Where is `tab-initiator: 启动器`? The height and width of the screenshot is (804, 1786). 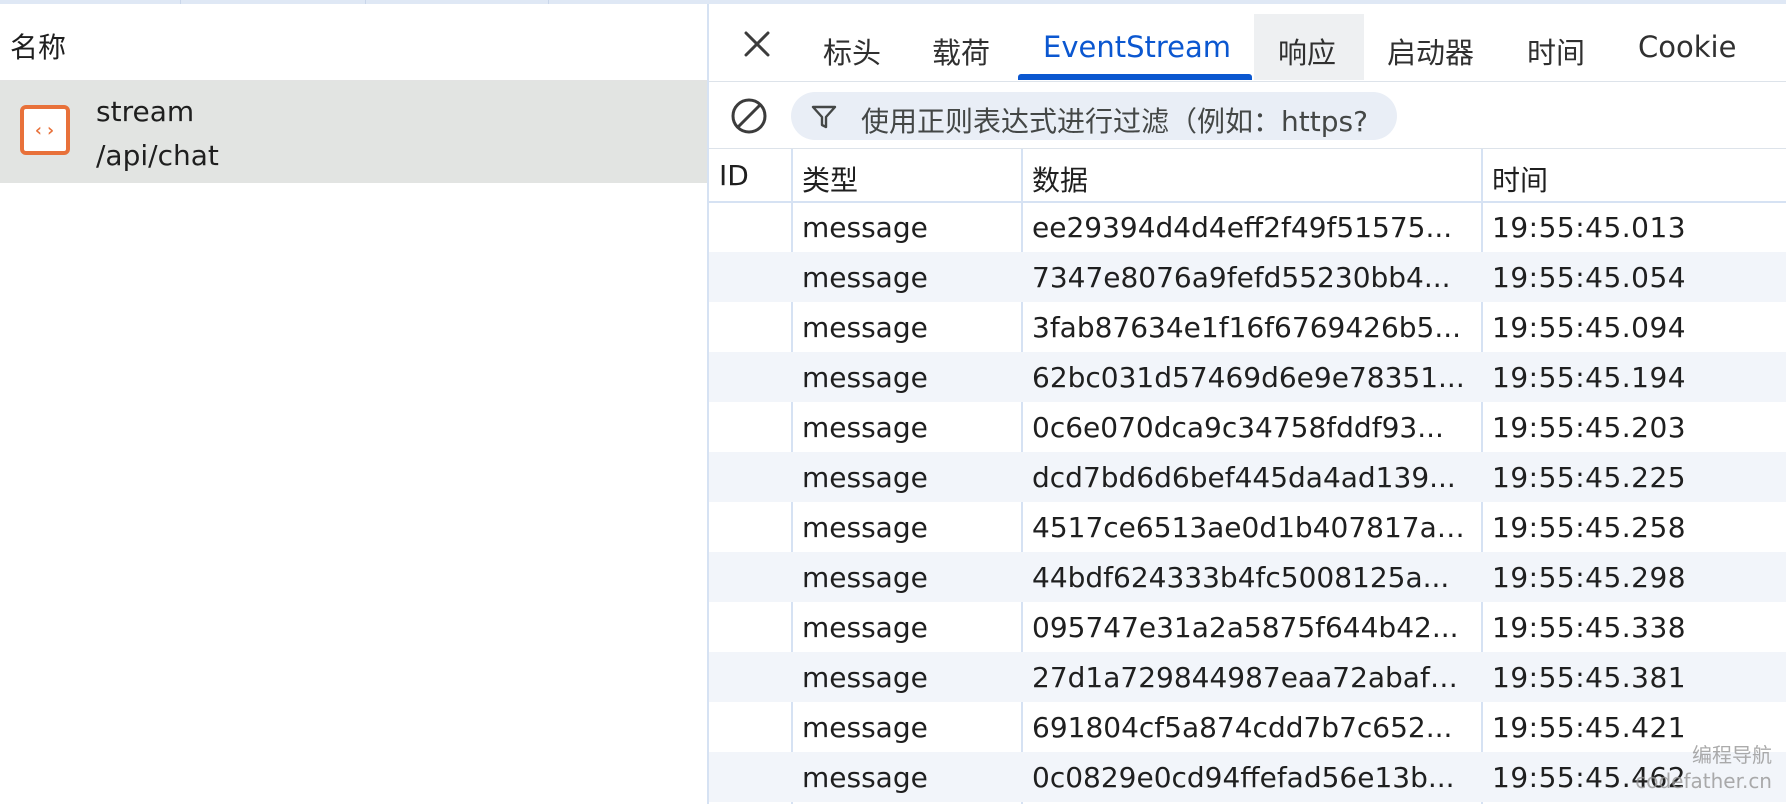
tab-initiator: 启动器 is located at coordinates (1430, 51).